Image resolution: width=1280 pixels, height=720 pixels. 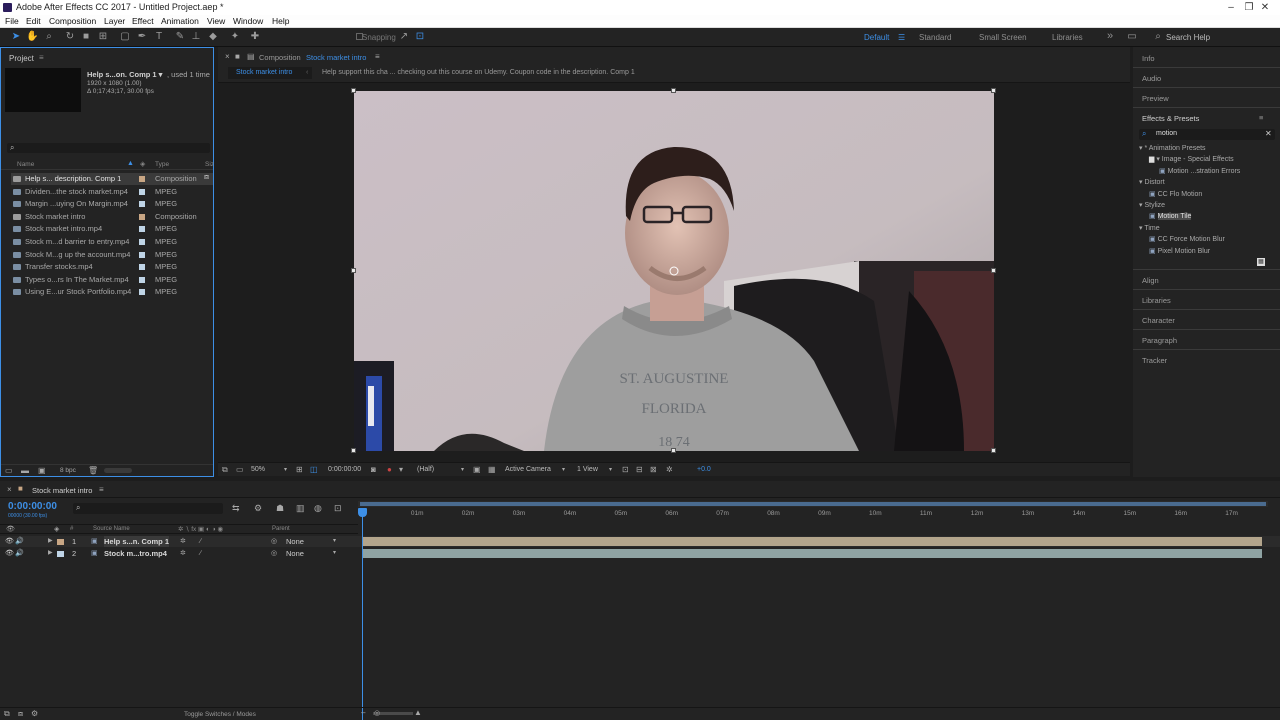 I want to click on effect-item: ▣ Pixel Motion Blur, so click(x=1179, y=251).